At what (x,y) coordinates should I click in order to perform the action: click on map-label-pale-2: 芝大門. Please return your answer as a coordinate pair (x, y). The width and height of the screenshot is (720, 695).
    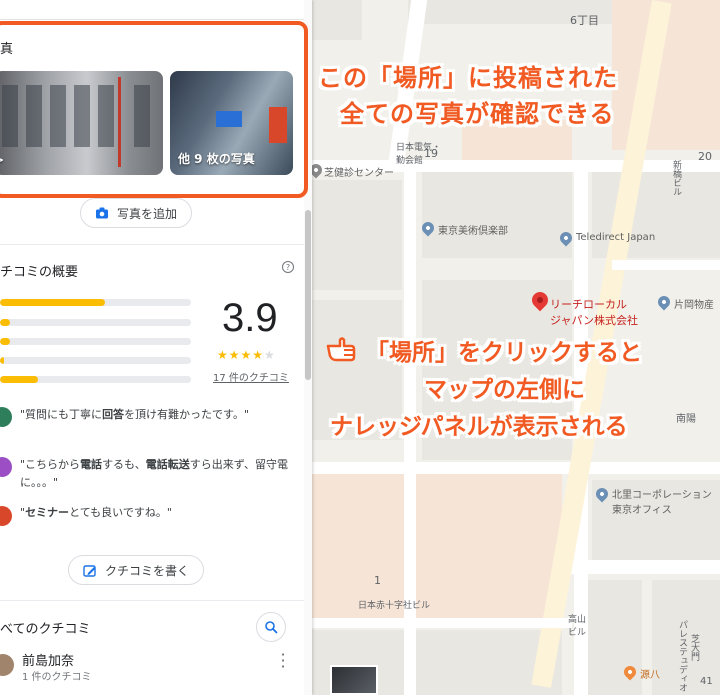
    Looking at the image, I should click on (694, 647).